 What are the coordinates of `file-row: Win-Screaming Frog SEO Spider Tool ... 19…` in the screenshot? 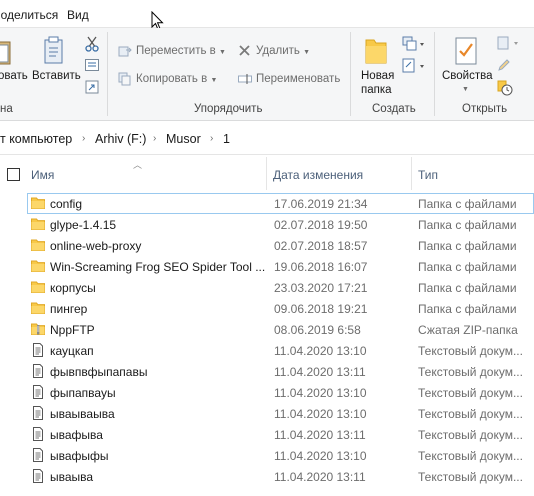 It's located at (267, 266).